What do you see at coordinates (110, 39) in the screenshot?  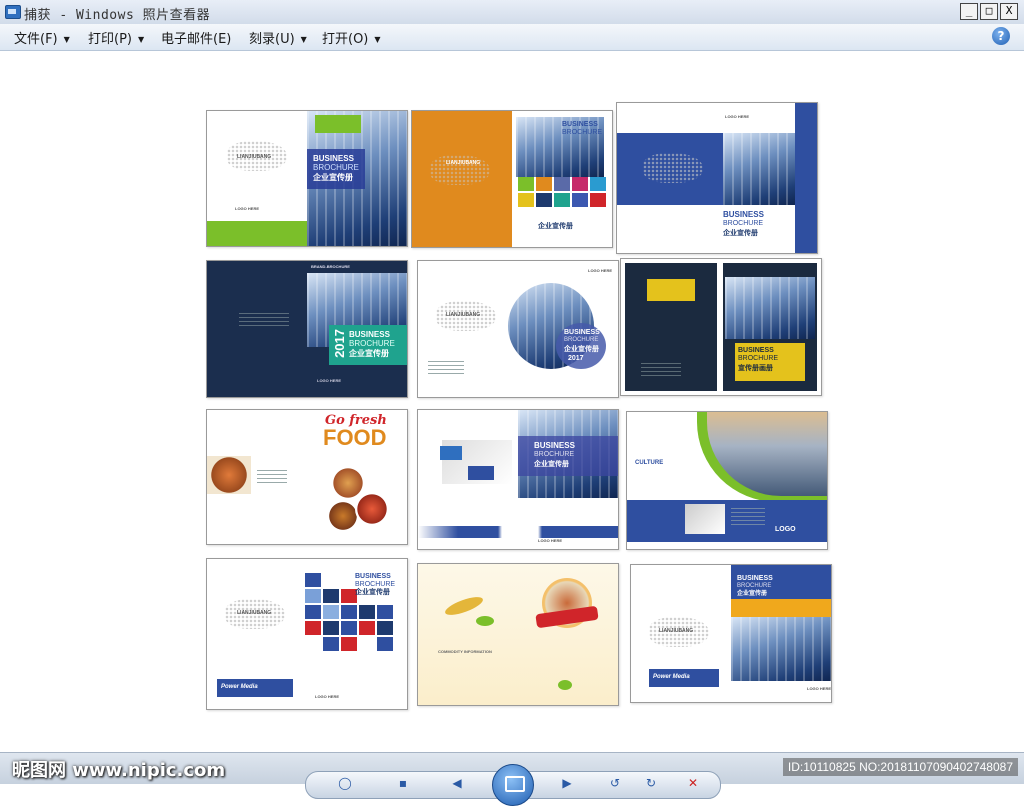 I see `menu-print-label: 打印(P)` at bounding box center [110, 39].